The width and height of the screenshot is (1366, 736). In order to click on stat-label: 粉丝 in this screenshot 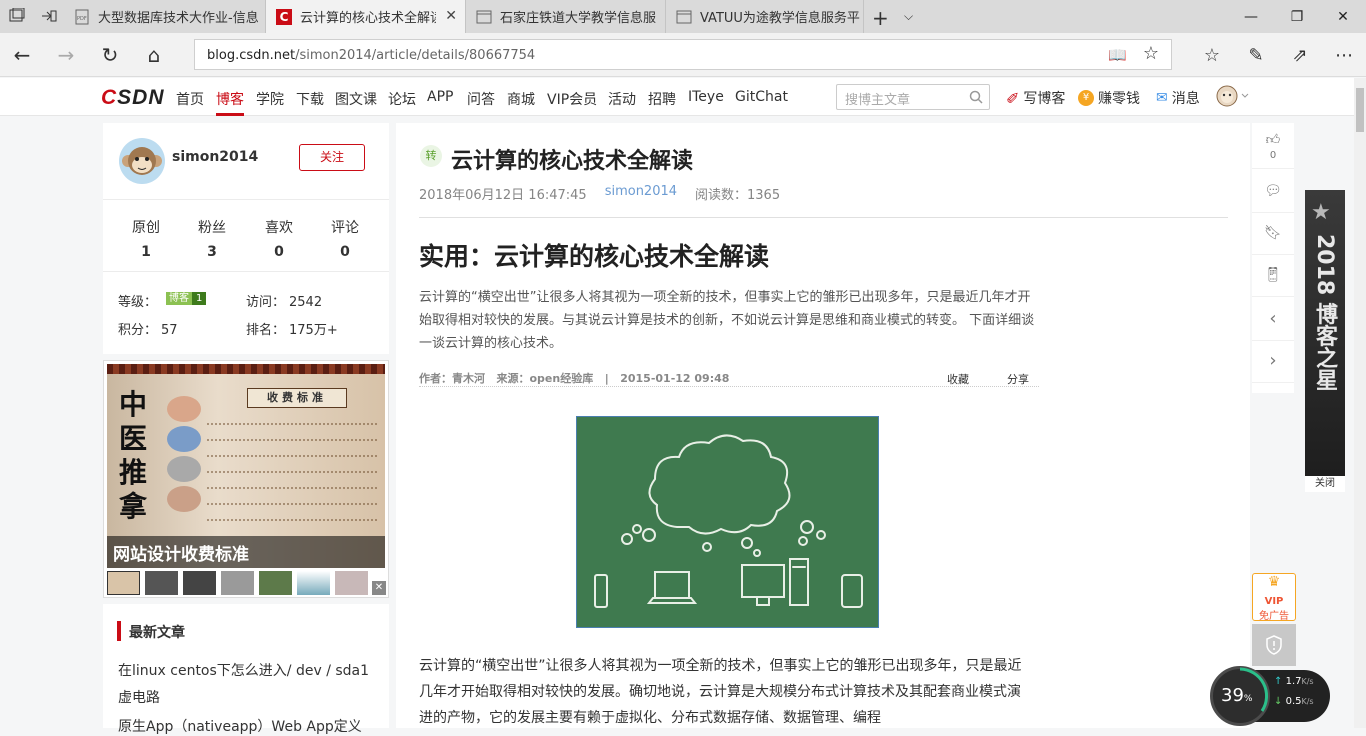, I will do `click(212, 228)`.